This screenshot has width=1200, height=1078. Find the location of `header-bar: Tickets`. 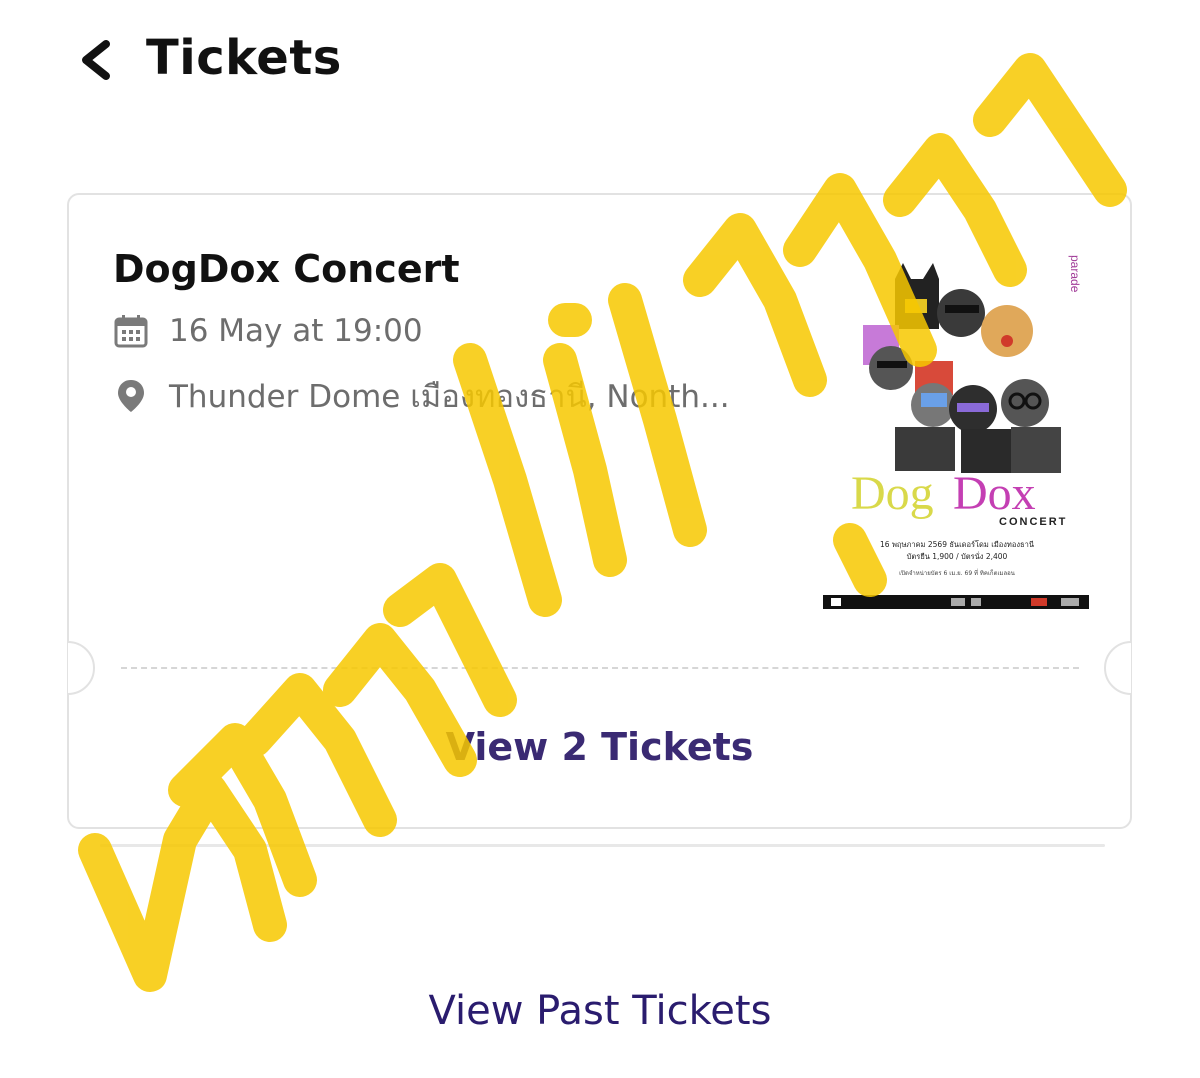

header-bar: Tickets is located at coordinates (600, 60).